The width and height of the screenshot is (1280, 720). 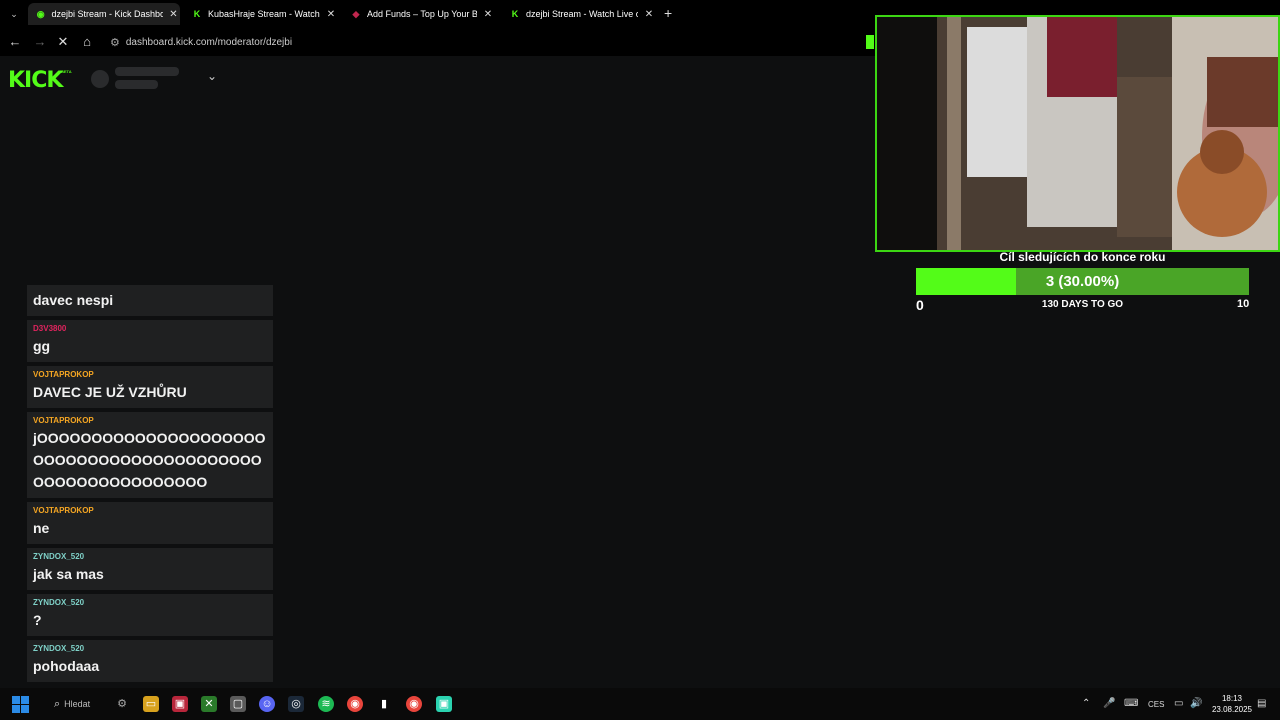 What do you see at coordinates (296, 704) in the screenshot?
I see `steam-icon: ◎` at bounding box center [296, 704].